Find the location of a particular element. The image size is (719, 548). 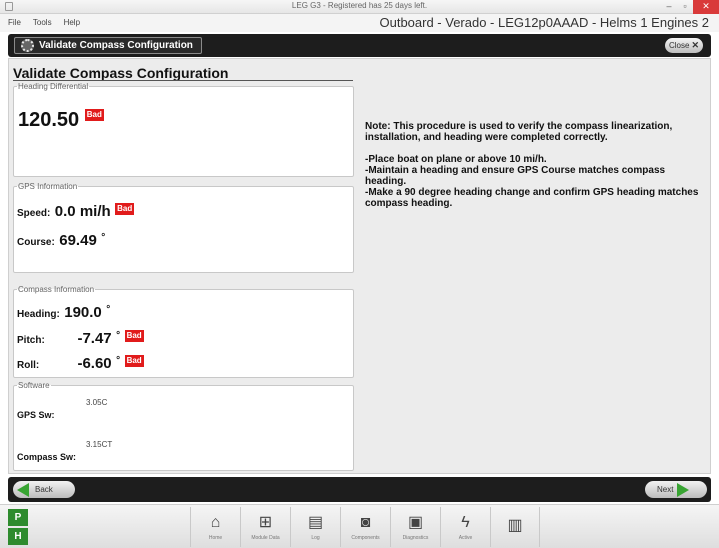

toolbar-components-button: ◙ Components is located at coordinates (365, 527).